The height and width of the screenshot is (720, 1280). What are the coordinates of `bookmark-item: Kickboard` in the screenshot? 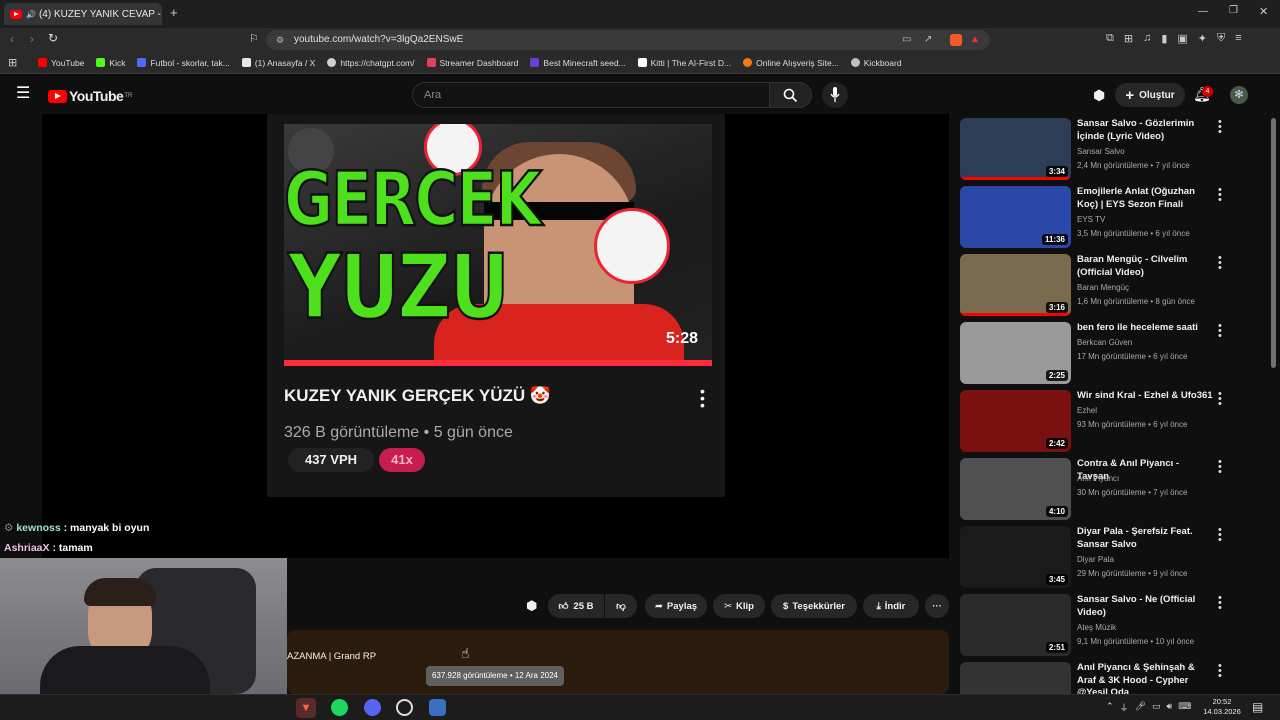 It's located at (876, 63).